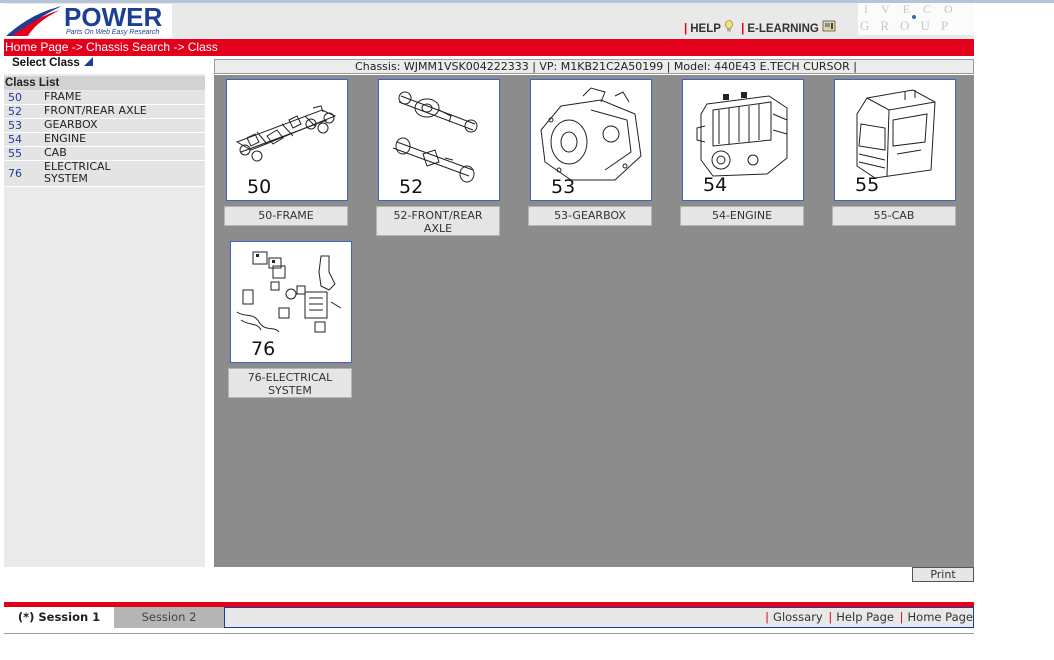 The image size is (1054, 660). Describe the element at coordinates (15, 111) in the screenshot. I see `class-code: 52` at that location.